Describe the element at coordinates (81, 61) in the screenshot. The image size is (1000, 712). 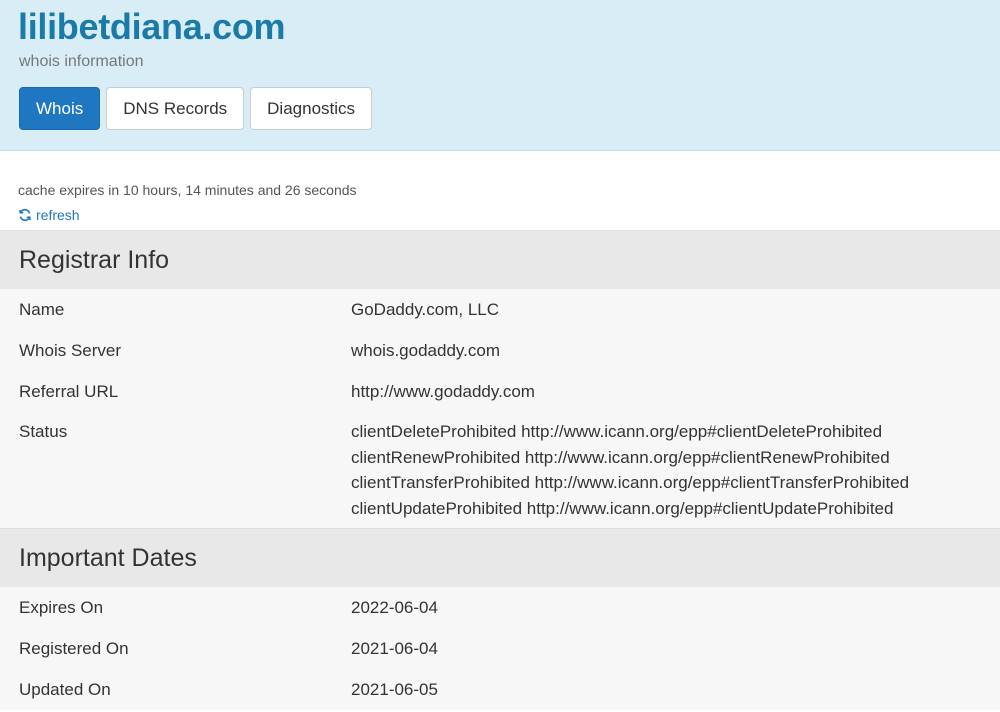
I see `page-subtitle: whois information` at that location.